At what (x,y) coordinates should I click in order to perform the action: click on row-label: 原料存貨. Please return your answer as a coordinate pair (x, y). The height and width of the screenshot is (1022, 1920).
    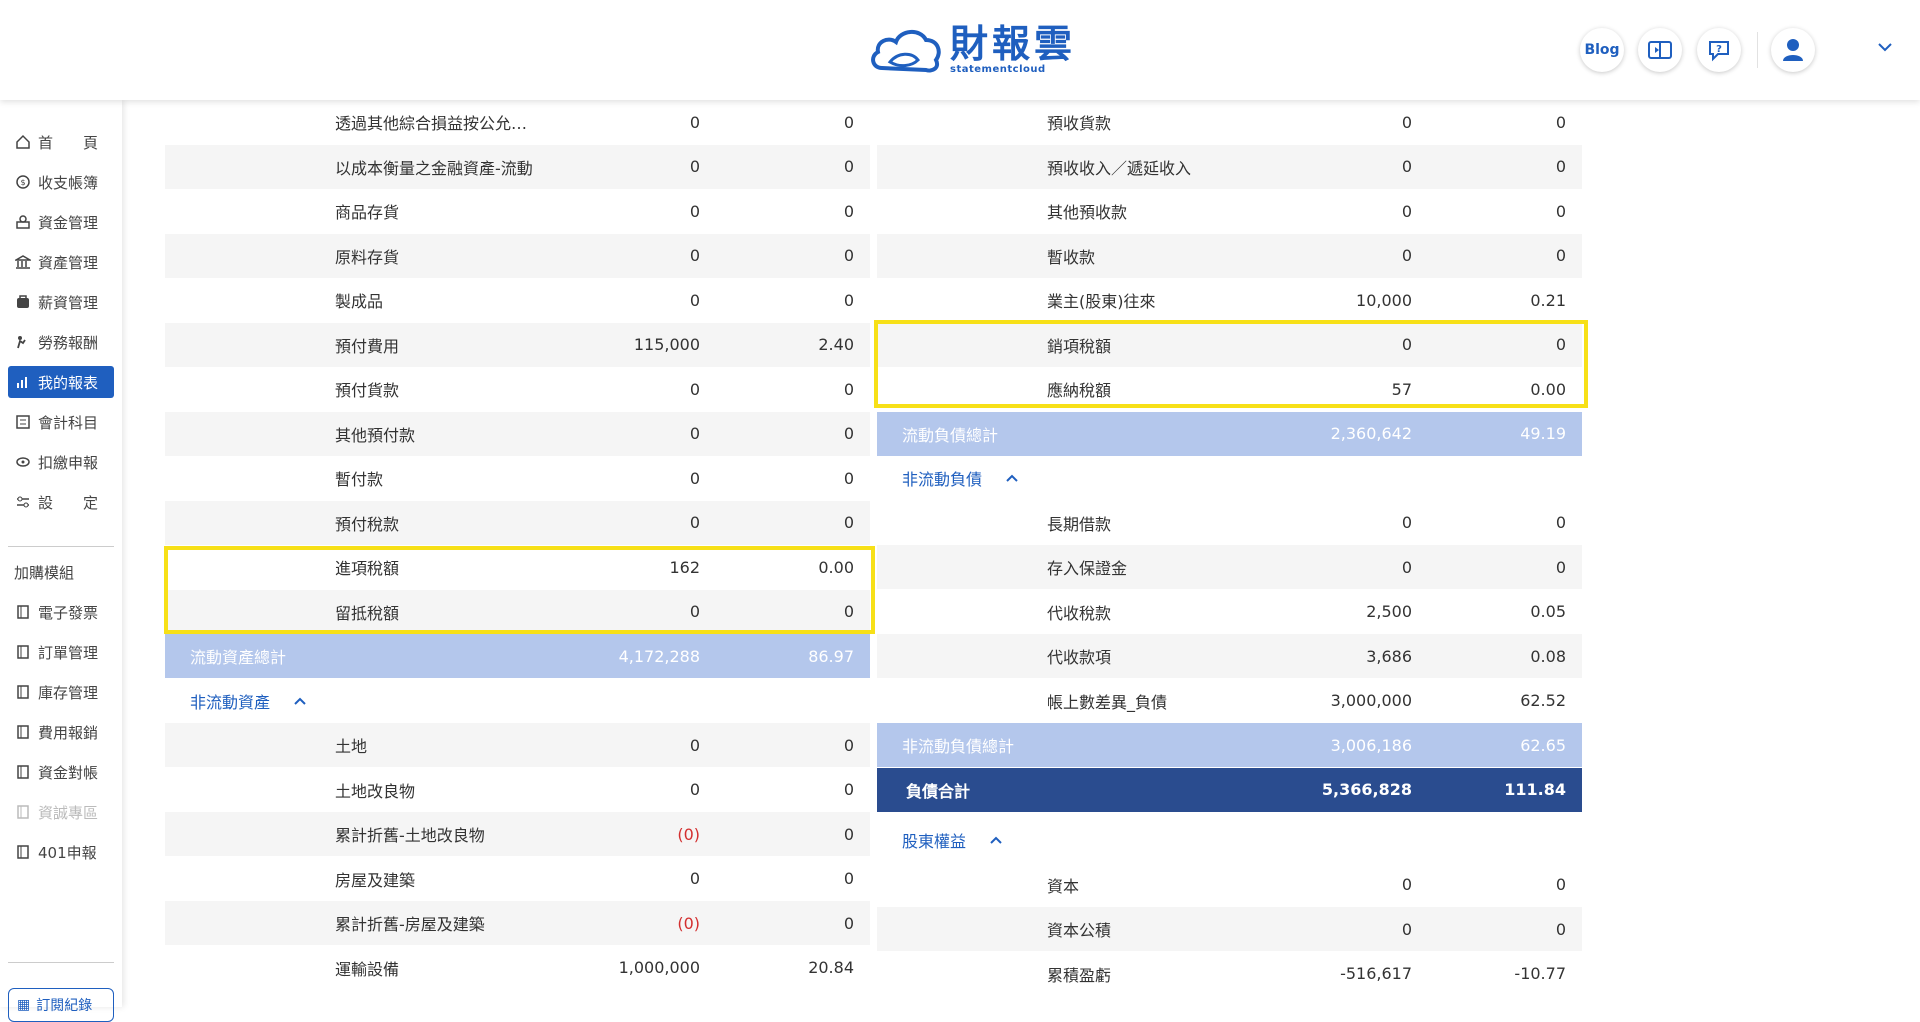
    Looking at the image, I should click on (367, 257).